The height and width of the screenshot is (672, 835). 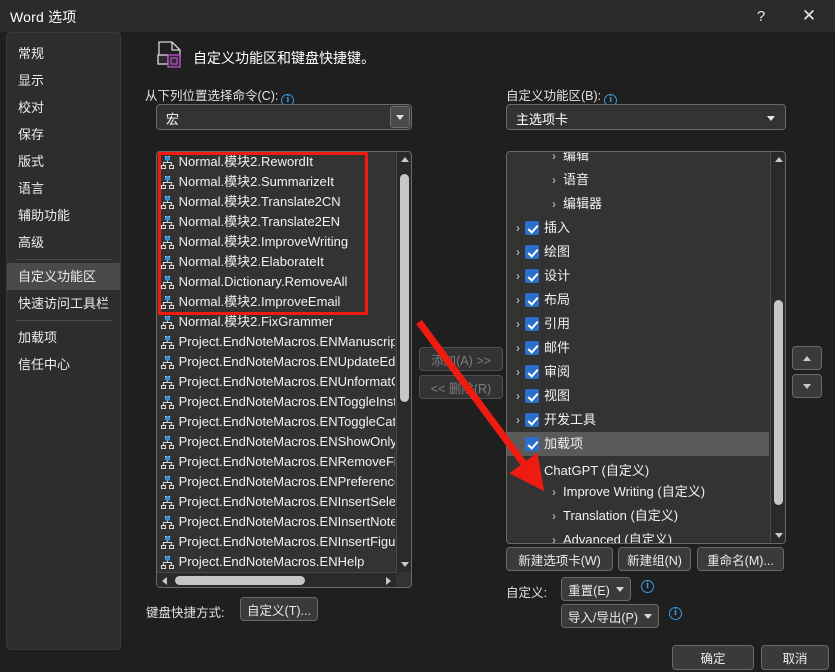 I want to click on sidebar-item-11: 信任中心, so click(x=63, y=364).